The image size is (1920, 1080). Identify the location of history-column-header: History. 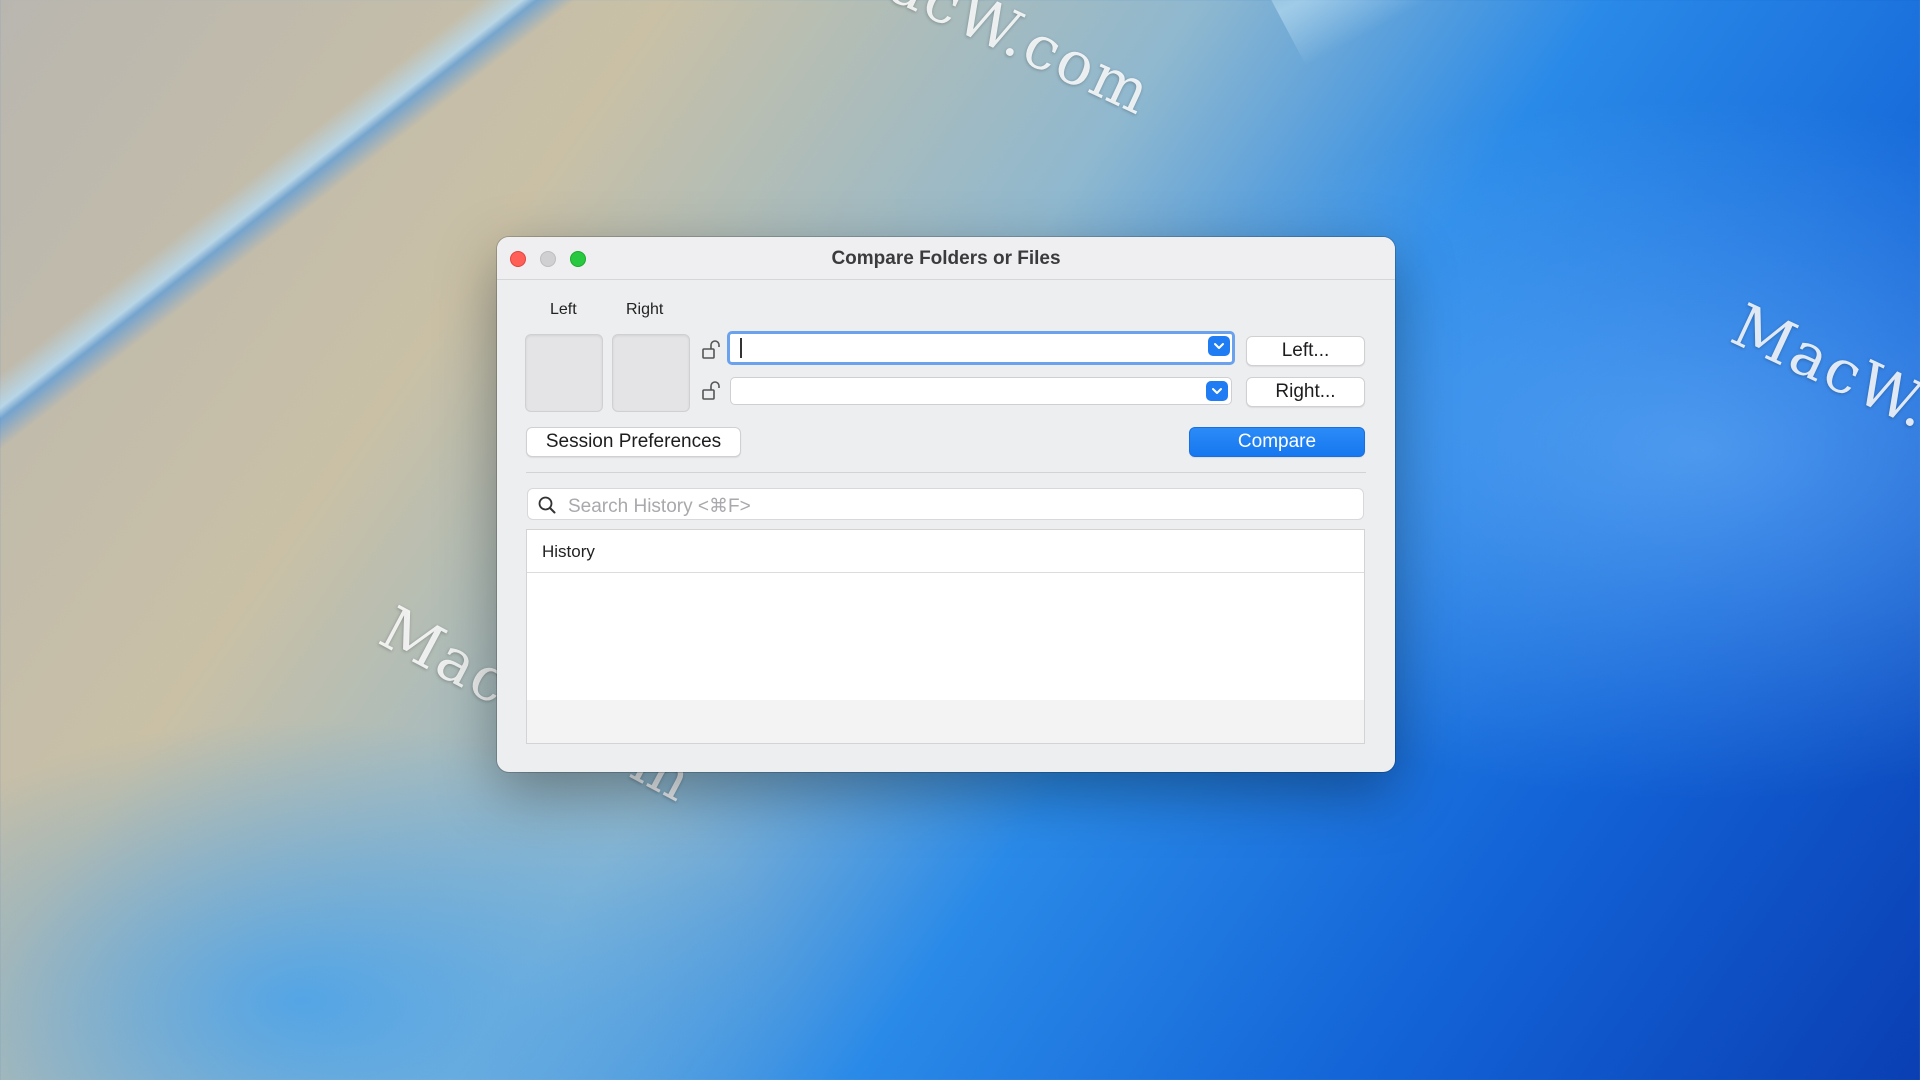
(945, 551).